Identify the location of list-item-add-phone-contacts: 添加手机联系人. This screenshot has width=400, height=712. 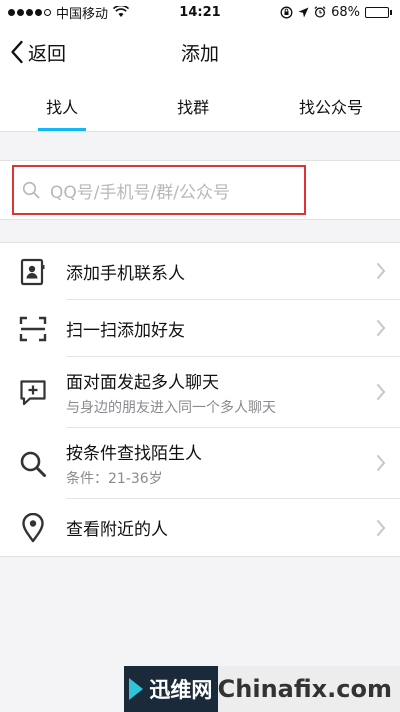
(200, 271).